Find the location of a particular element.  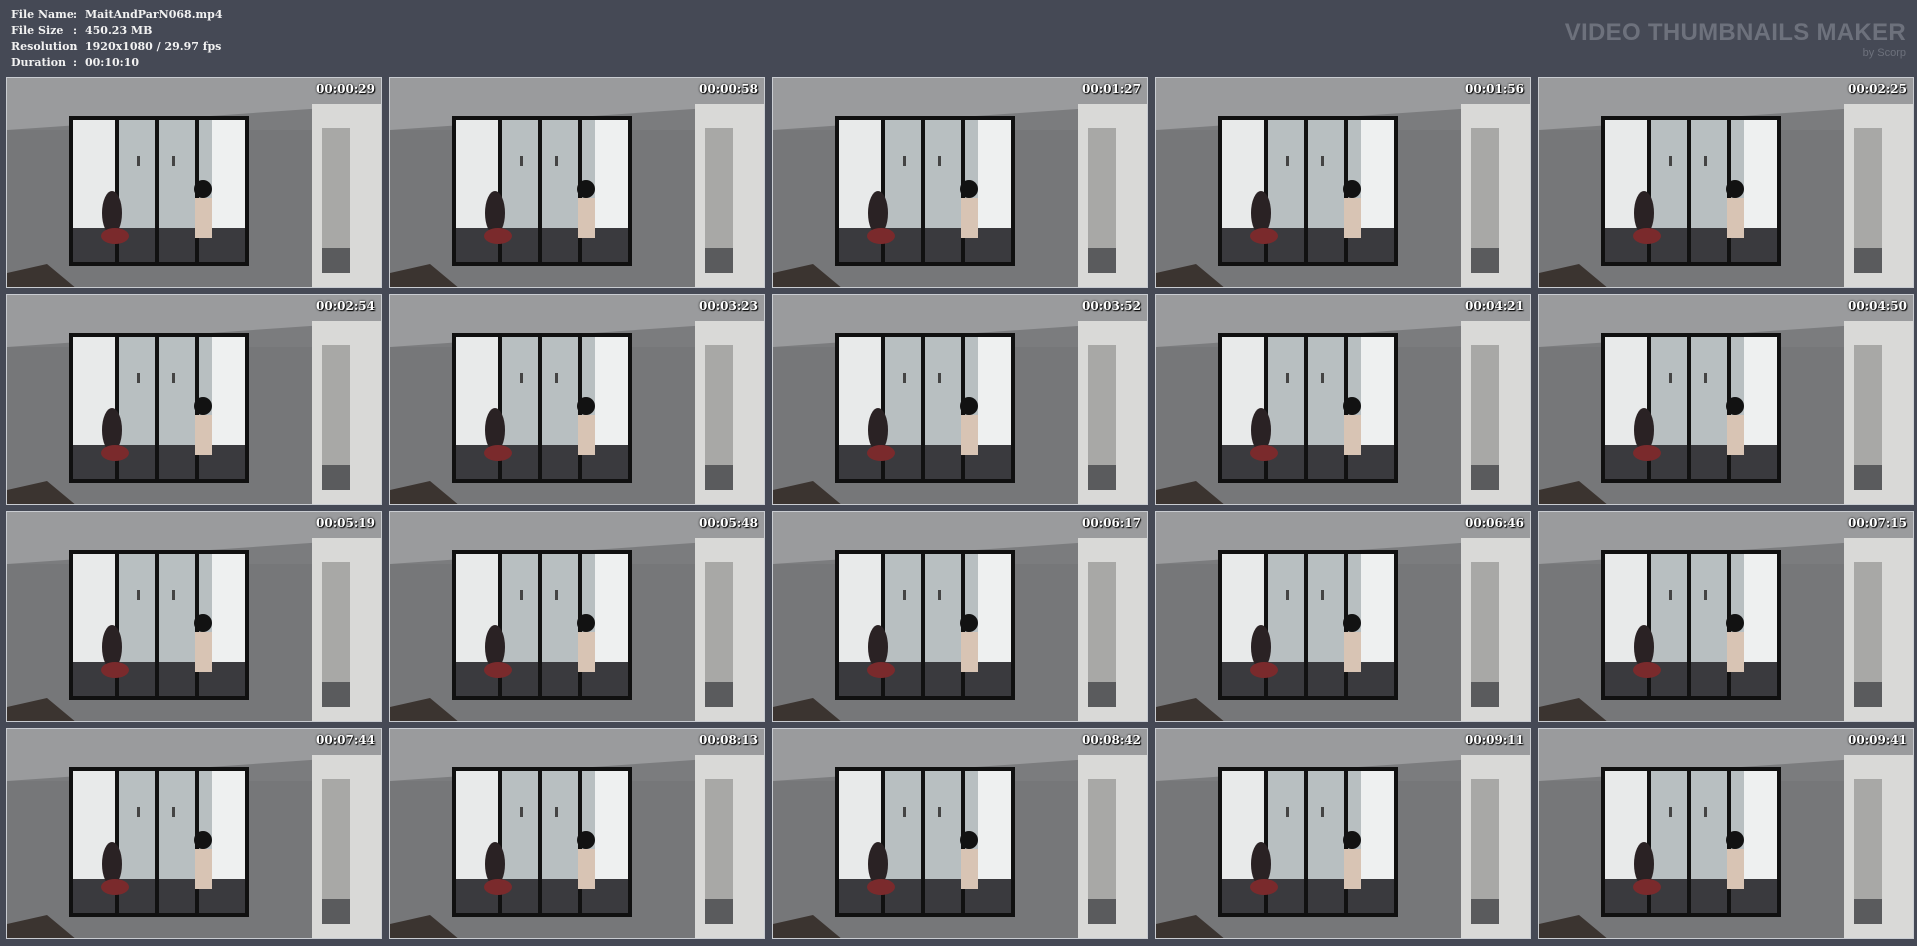

timestamp: 00:03:52 is located at coordinates (1111, 306).